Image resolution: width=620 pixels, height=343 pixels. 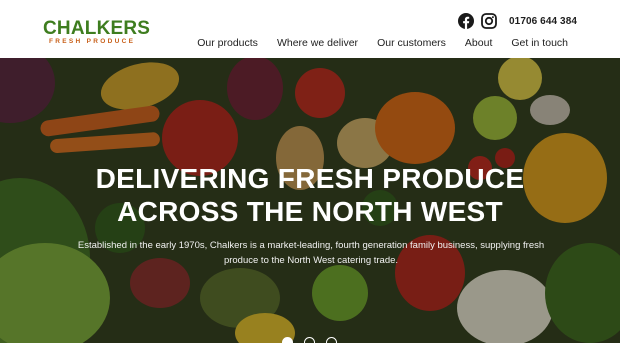 I want to click on phone-number: 01706 644 384, so click(x=543, y=21).